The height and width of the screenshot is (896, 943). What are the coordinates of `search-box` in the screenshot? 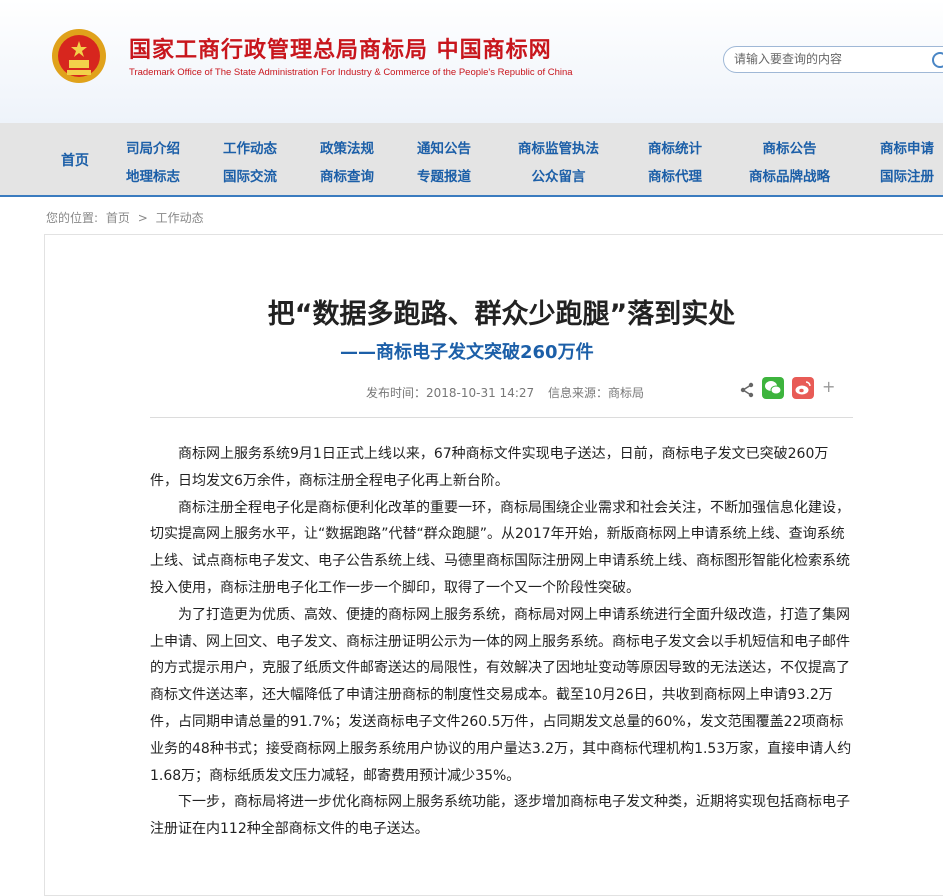 It's located at (833, 59).